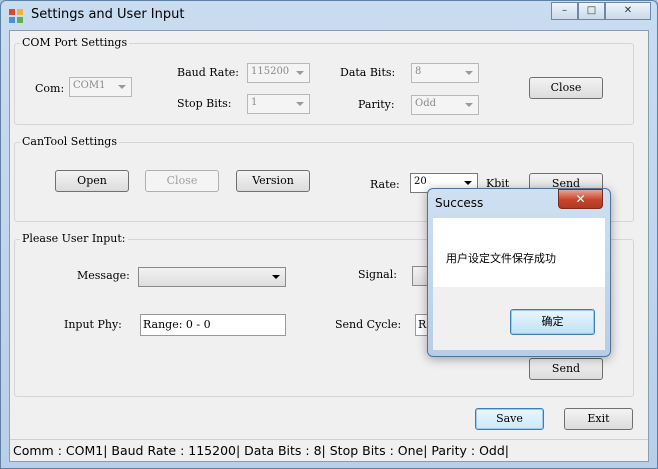  I want to click on data-bits-value: 8, so click(418, 71).